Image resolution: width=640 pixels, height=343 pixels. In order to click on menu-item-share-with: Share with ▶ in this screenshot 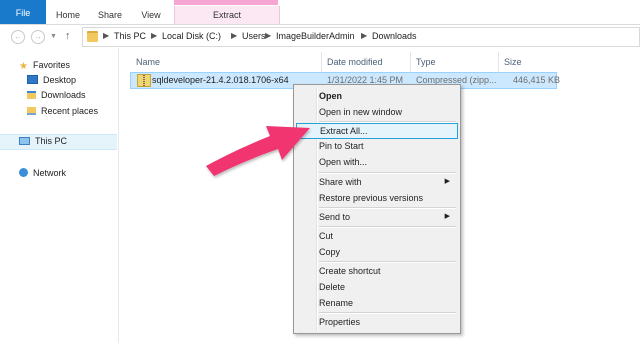, I will do `click(376, 182)`.